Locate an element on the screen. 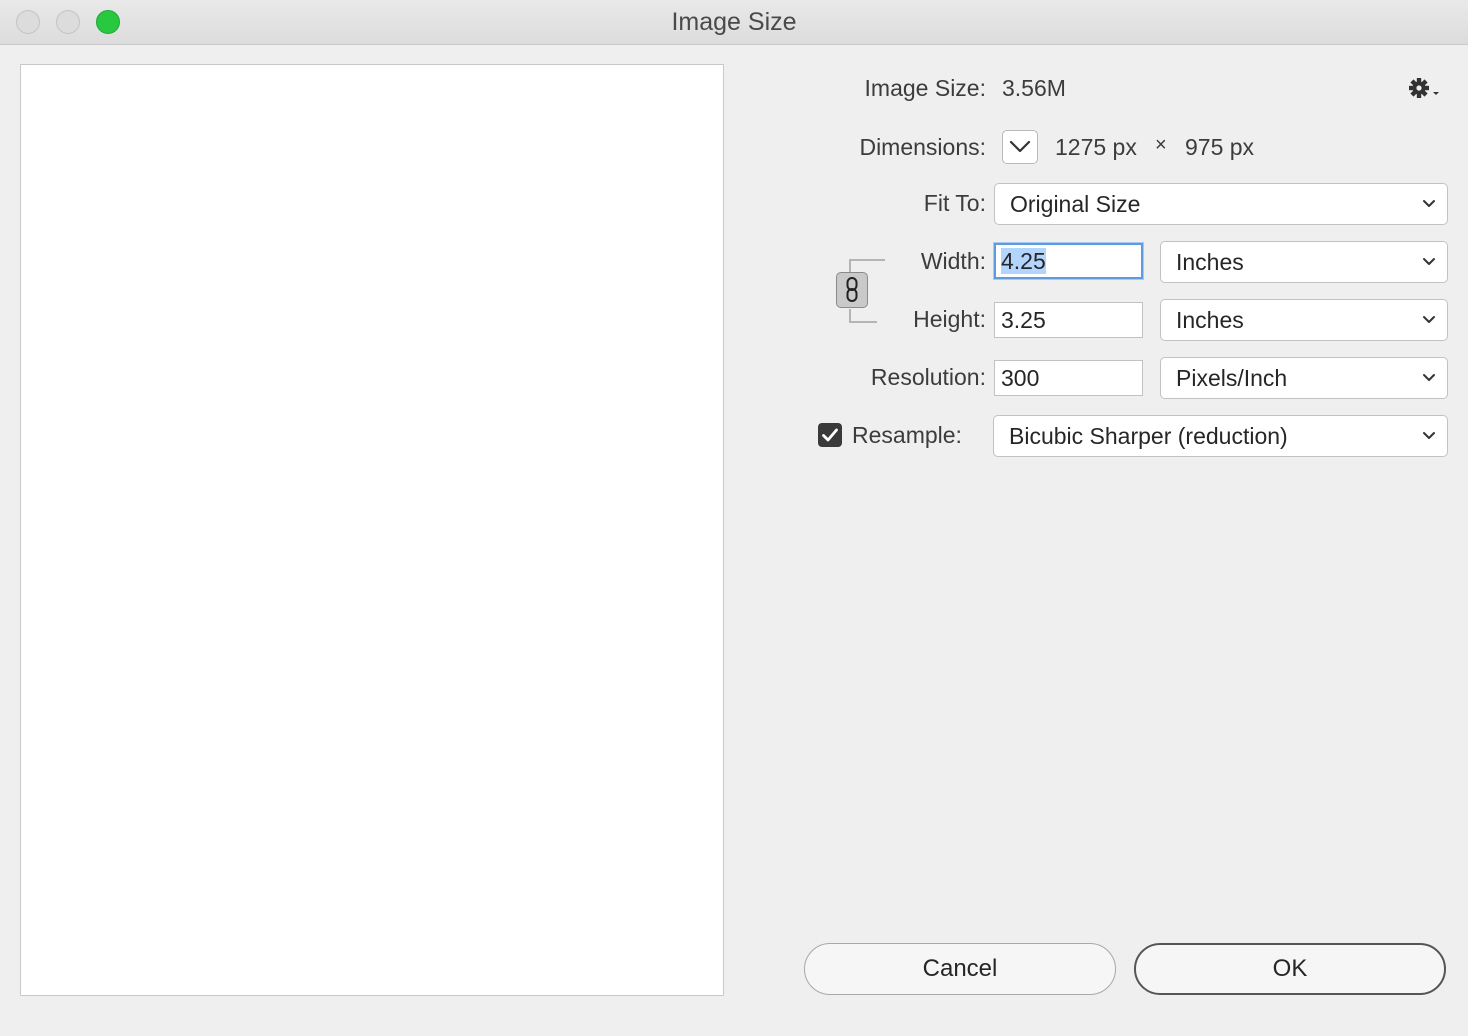 The width and height of the screenshot is (1468, 1036). resolution-unit-value: Pixels/Inch is located at coordinates (1232, 378).